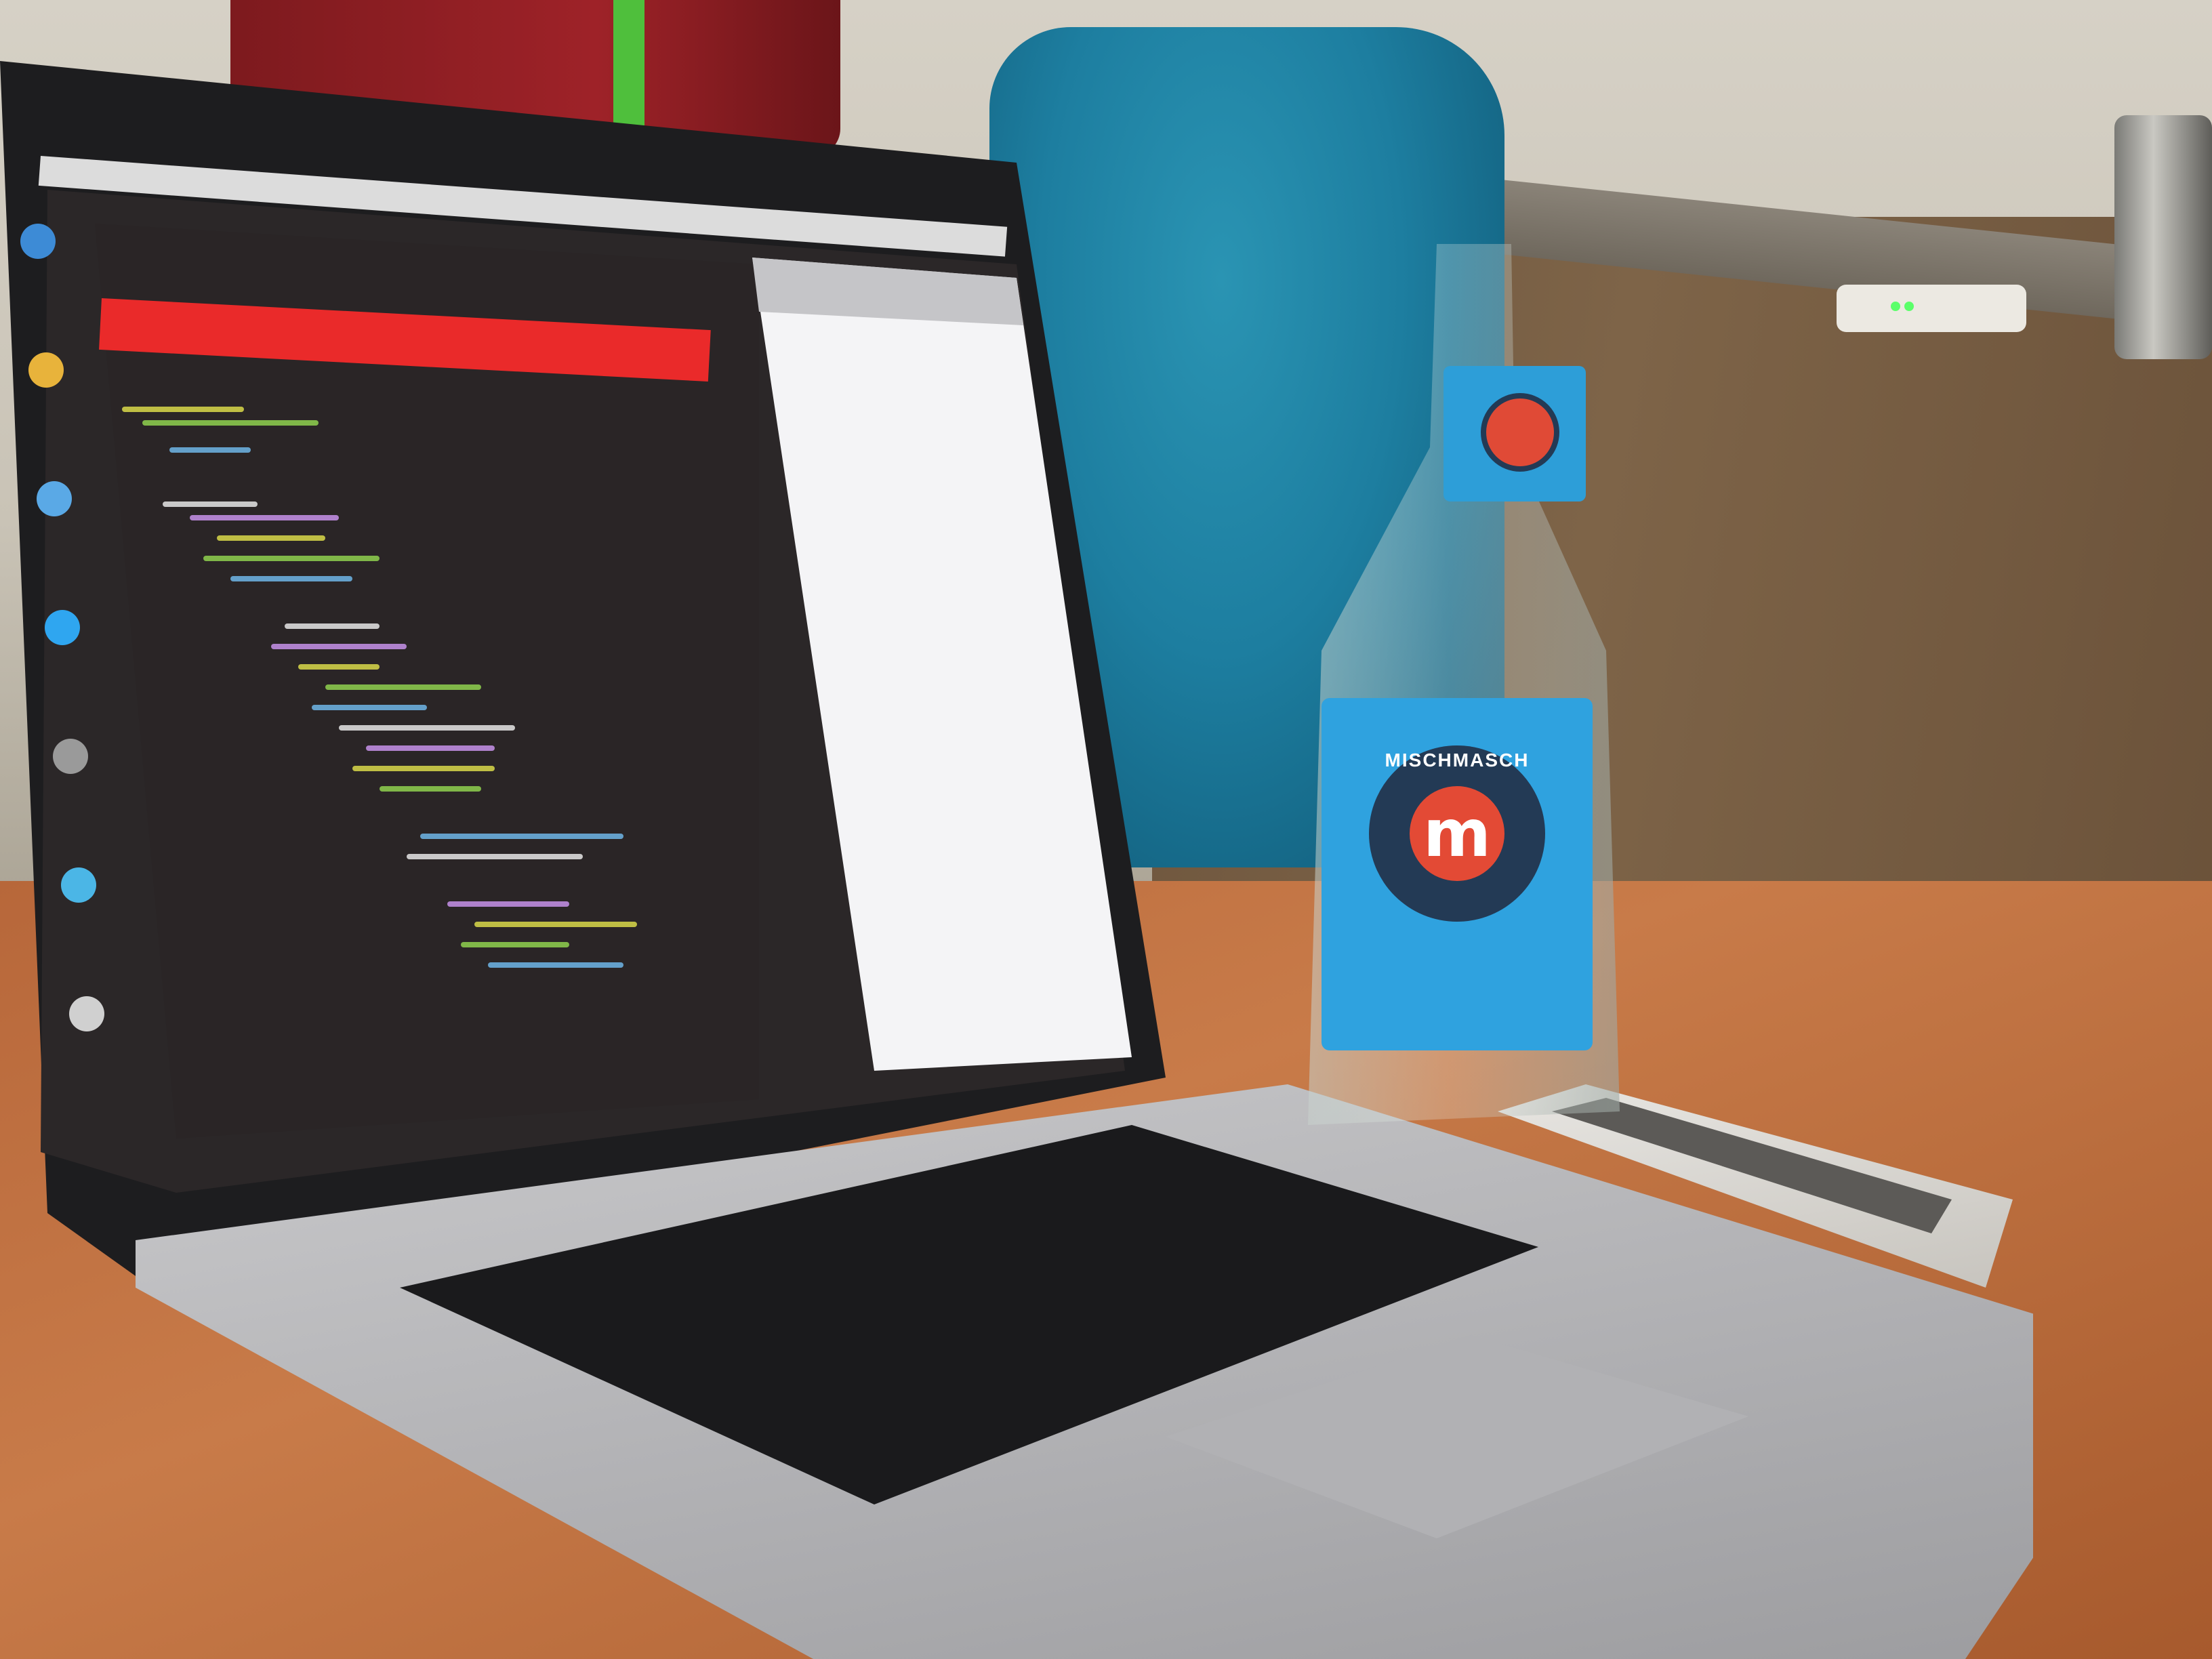 This screenshot has width=2212, height=1659. I want to click on label-logo-letter: m, so click(1457, 833).